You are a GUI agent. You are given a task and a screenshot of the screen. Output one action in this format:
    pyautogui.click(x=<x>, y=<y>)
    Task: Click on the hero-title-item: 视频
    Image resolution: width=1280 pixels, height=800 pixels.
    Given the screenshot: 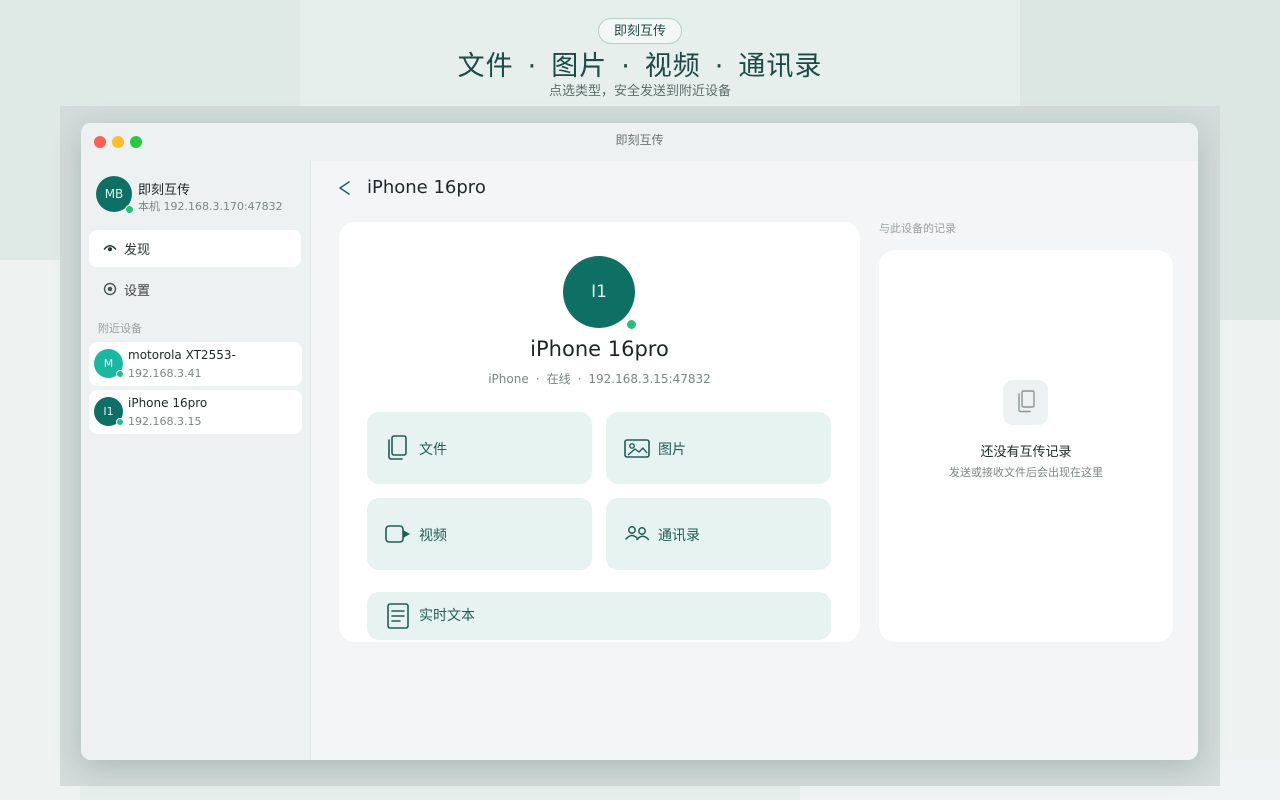 What is the action you would take?
    pyautogui.click(x=672, y=66)
    